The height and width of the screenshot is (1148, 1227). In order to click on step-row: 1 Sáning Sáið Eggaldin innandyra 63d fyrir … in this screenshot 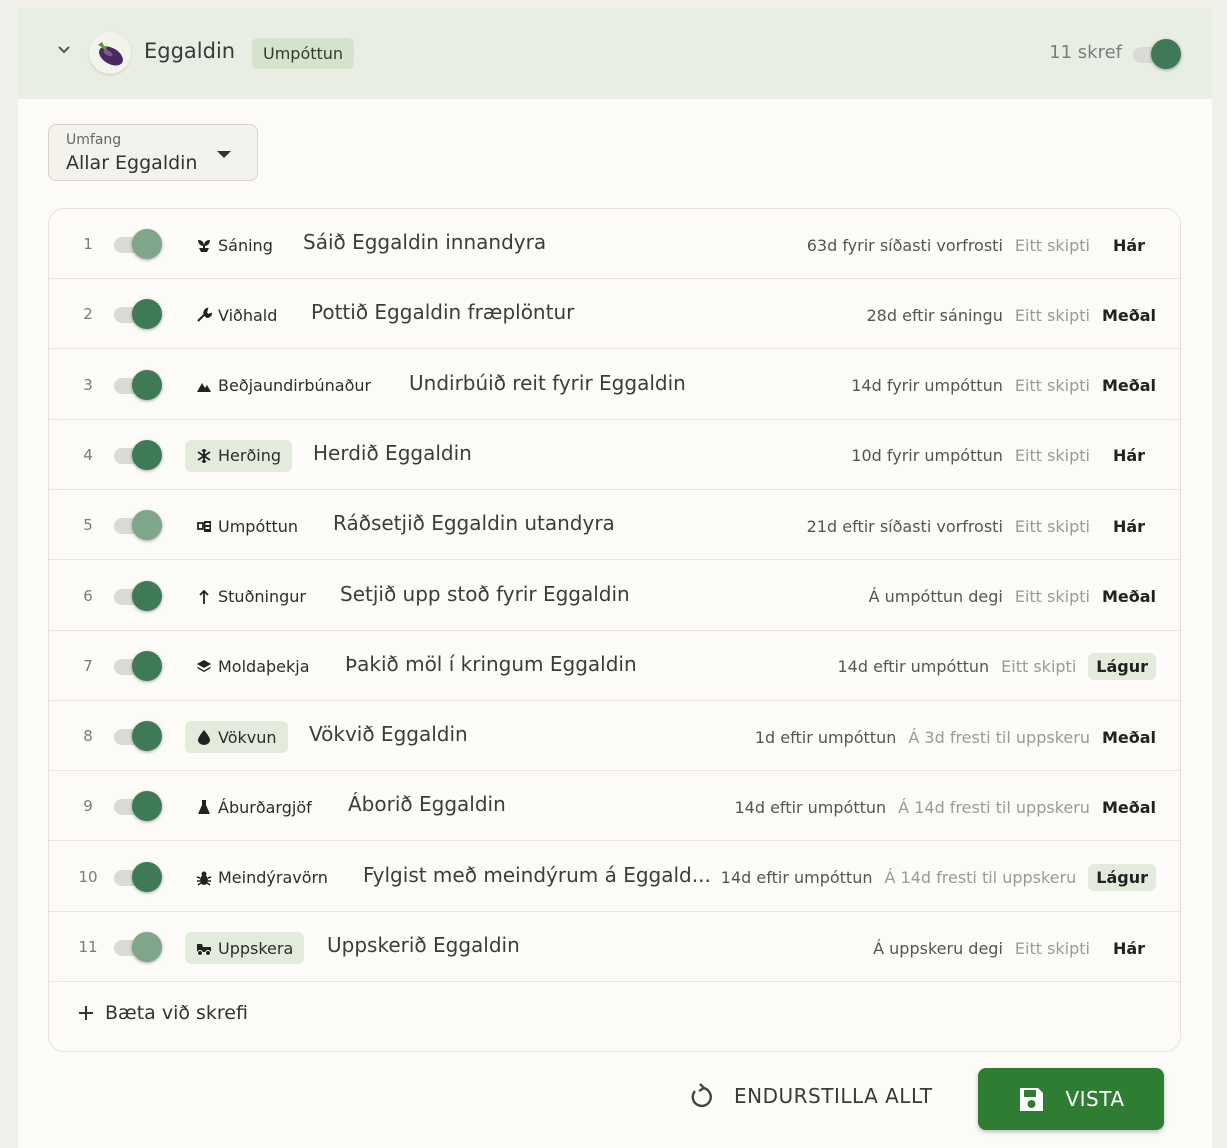, I will do `click(614, 244)`.